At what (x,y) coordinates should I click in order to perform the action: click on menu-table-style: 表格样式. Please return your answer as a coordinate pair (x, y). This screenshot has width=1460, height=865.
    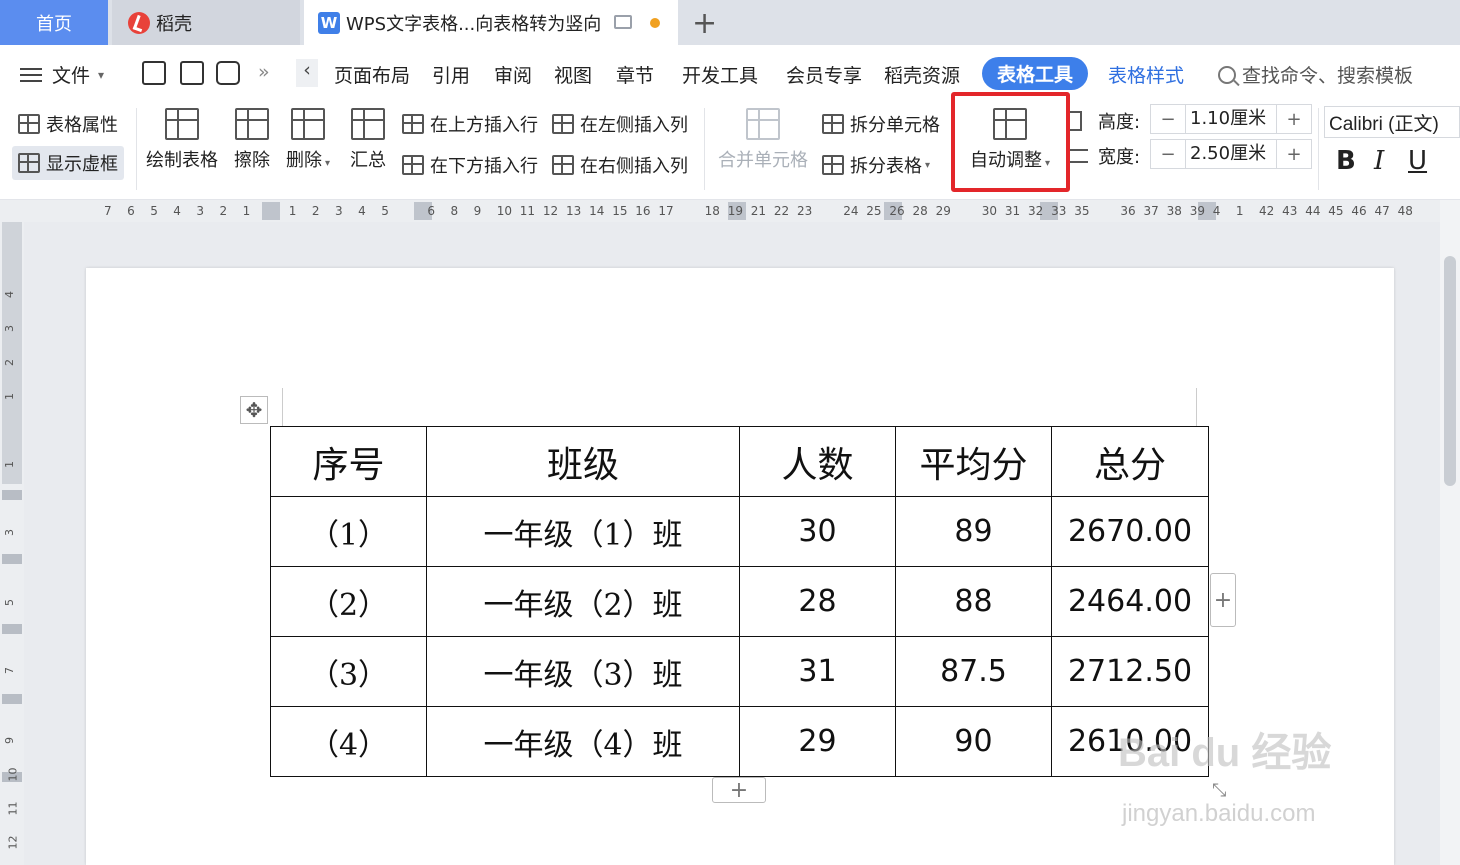
    Looking at the image, I should click on (1146, 74).